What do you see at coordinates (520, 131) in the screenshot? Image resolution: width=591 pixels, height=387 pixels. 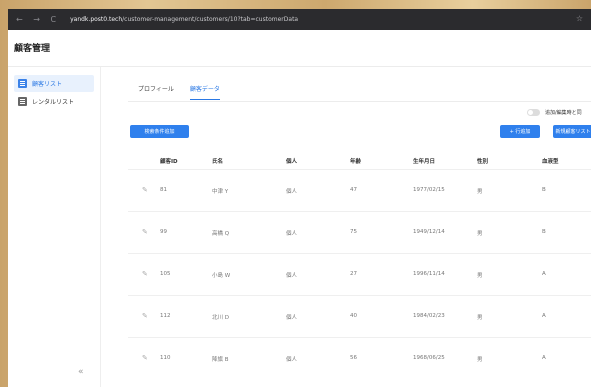 I see `add-row-button: + 行追加` at bounding box center [520, 131].